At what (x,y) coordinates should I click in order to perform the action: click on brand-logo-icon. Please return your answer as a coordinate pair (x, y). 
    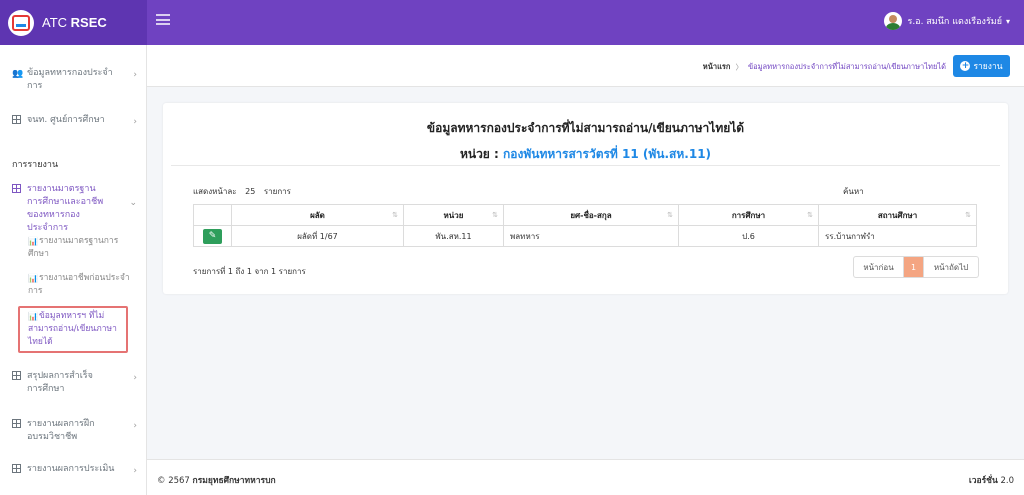
    Looking at the image, I should click on (21, 22).